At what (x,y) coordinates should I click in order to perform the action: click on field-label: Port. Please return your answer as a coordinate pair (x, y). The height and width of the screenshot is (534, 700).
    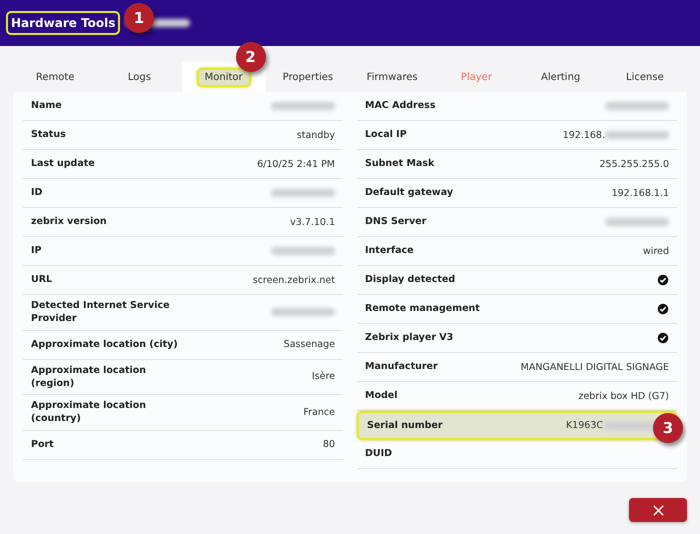
    Looking at the image, I should click on (42, 445).